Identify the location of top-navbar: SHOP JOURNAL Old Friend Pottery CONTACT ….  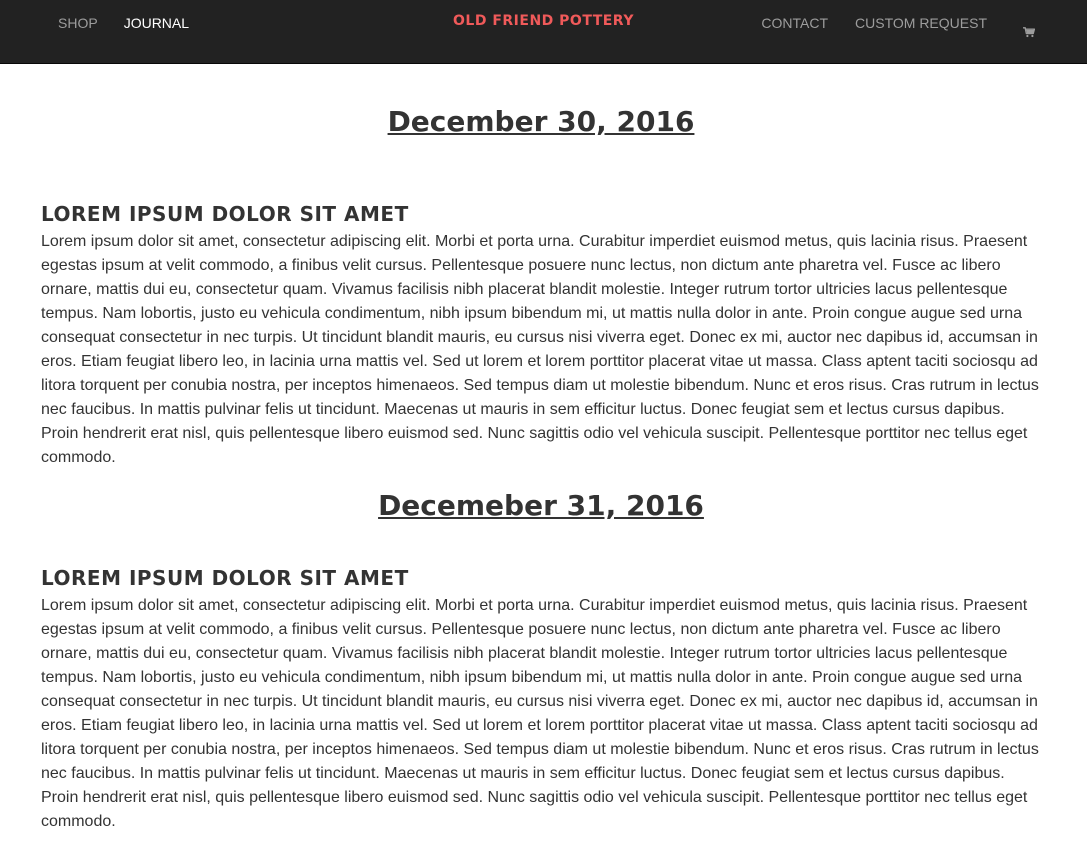
(543, 32).